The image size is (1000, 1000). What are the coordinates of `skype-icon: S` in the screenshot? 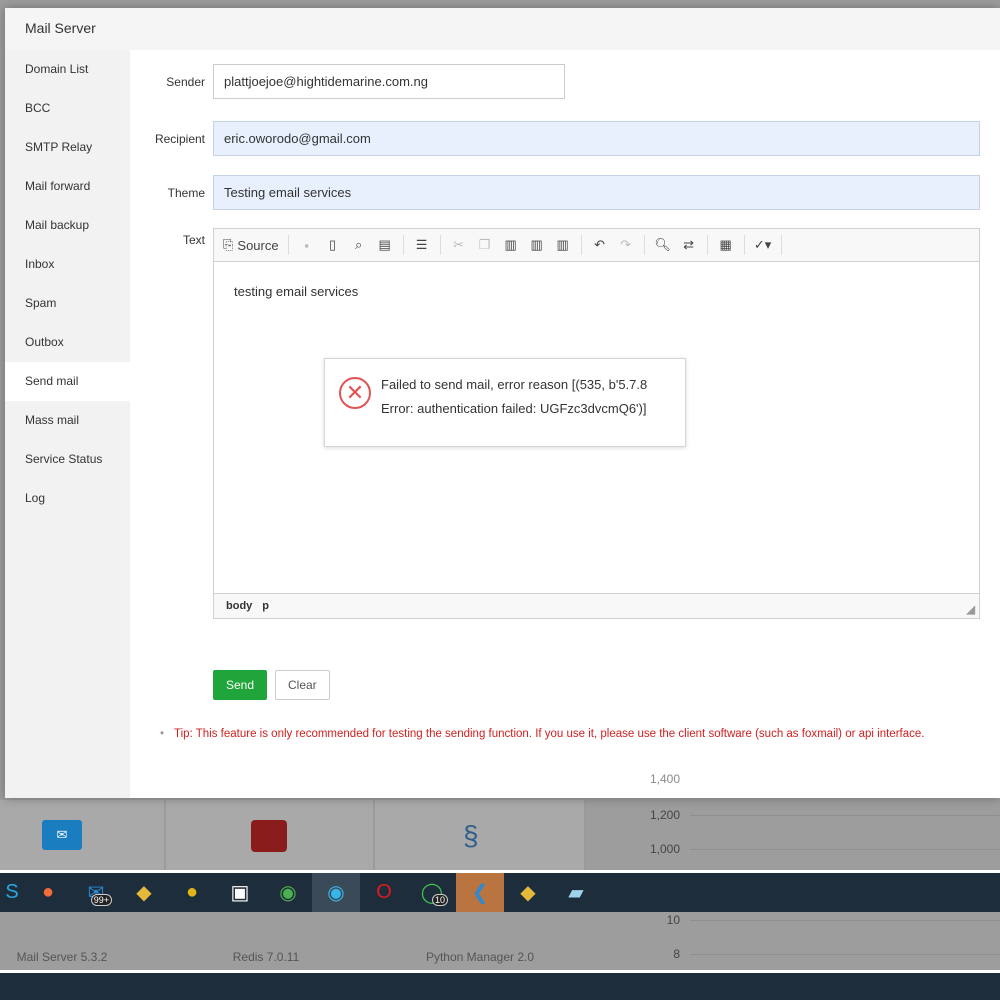 It's located at (12, 892).